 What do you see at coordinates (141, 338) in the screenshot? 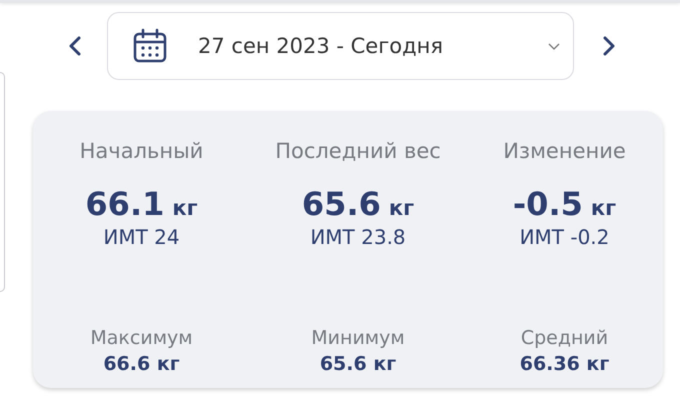
I see `stat-label: Максимум` at bounding box center [141, 338].